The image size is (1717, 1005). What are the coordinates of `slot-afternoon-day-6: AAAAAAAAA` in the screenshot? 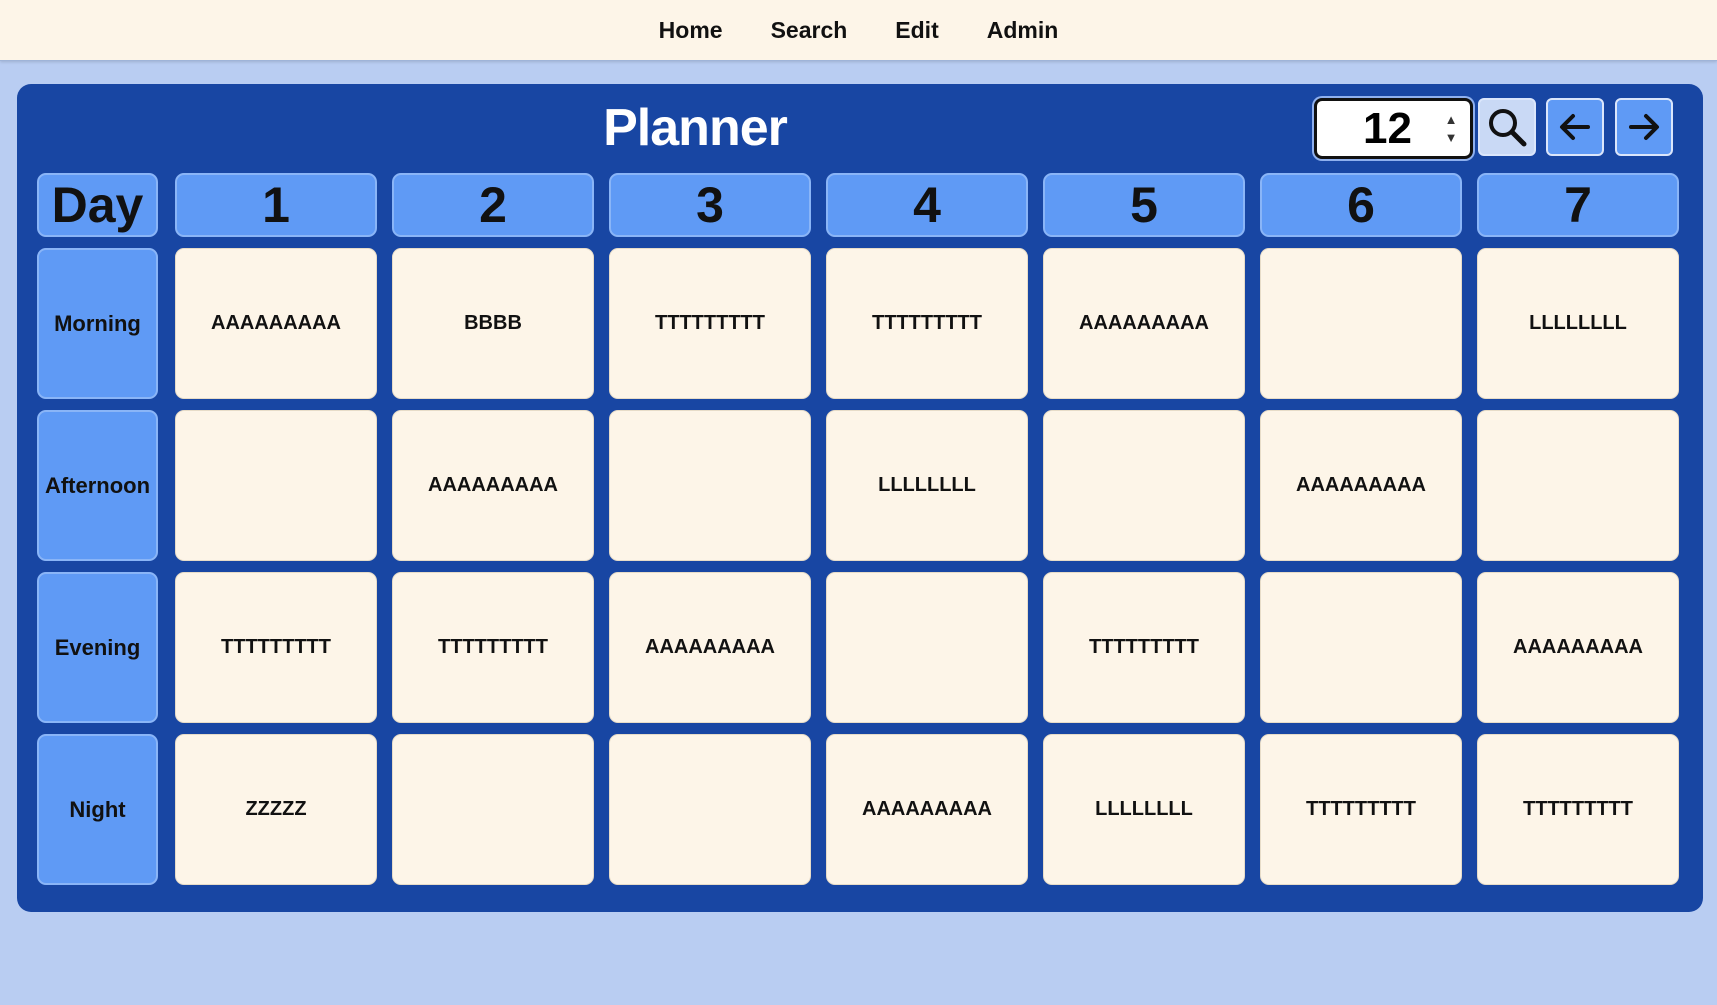 It's located at (1361, 485).